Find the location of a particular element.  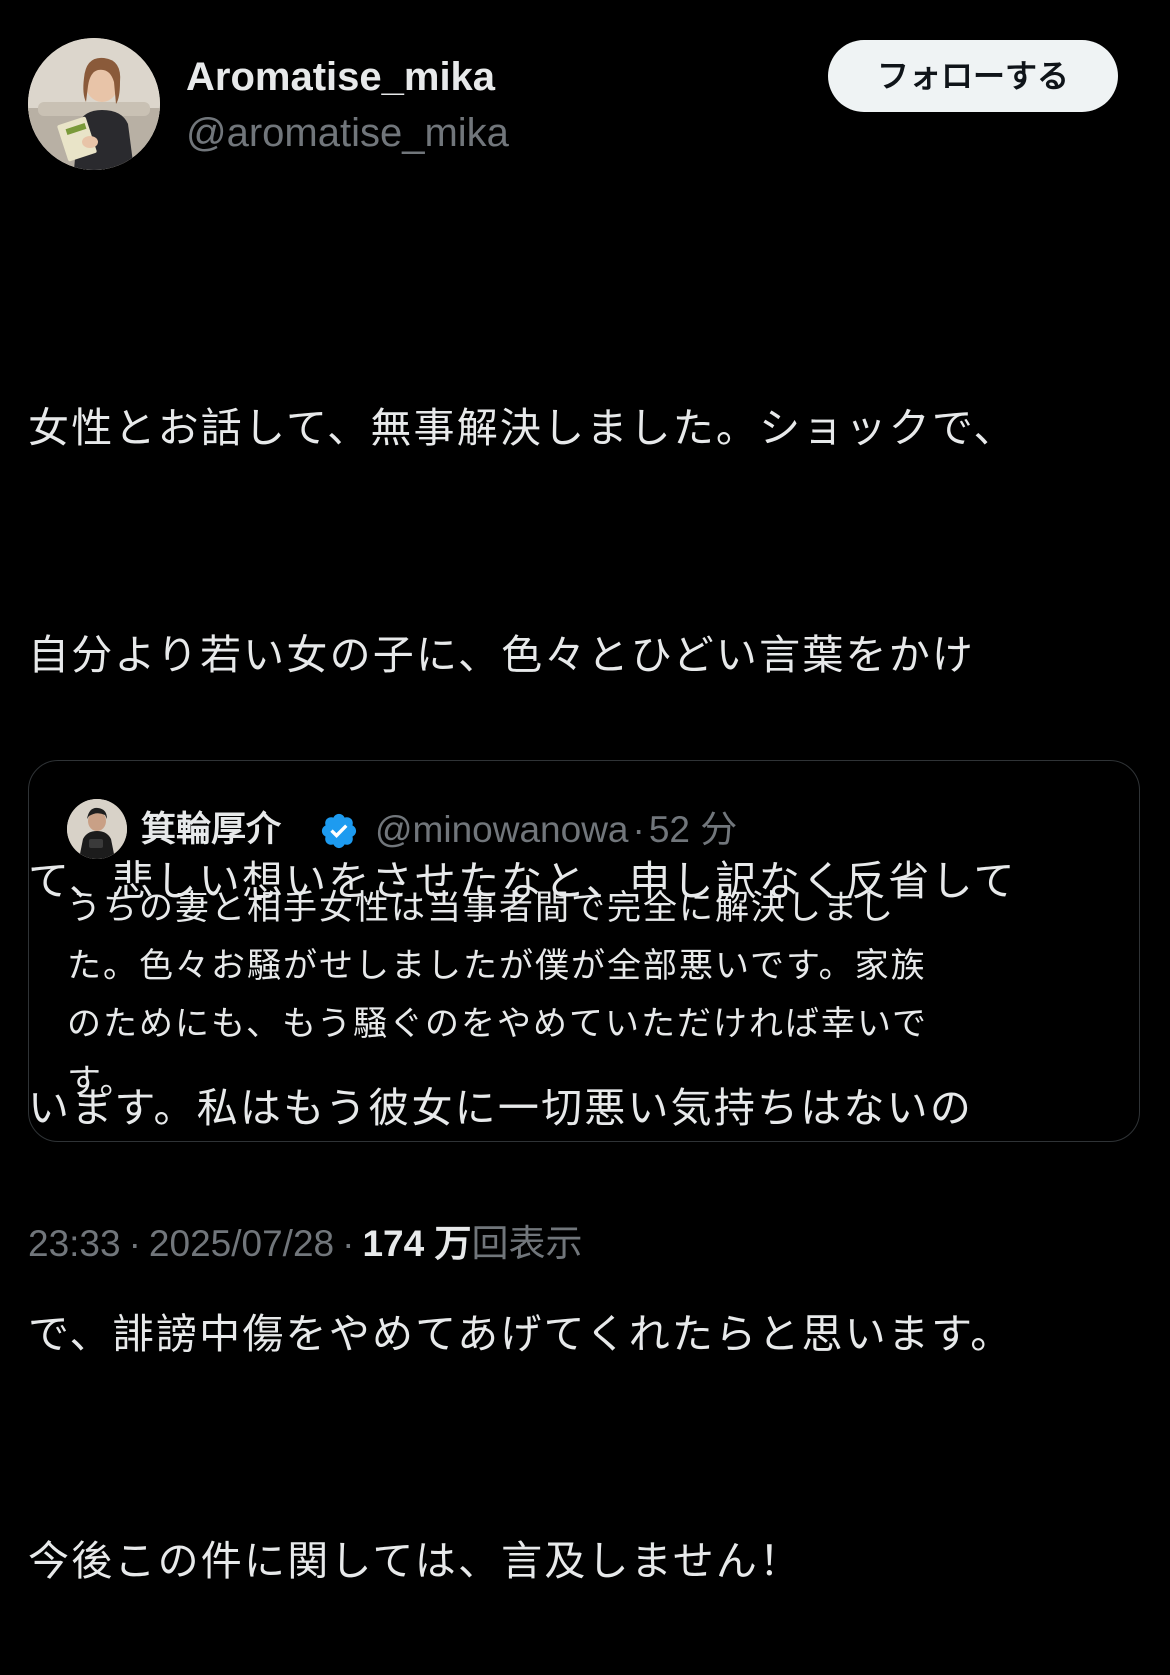

verified-badge-icon is located at coordinates (339, 831).